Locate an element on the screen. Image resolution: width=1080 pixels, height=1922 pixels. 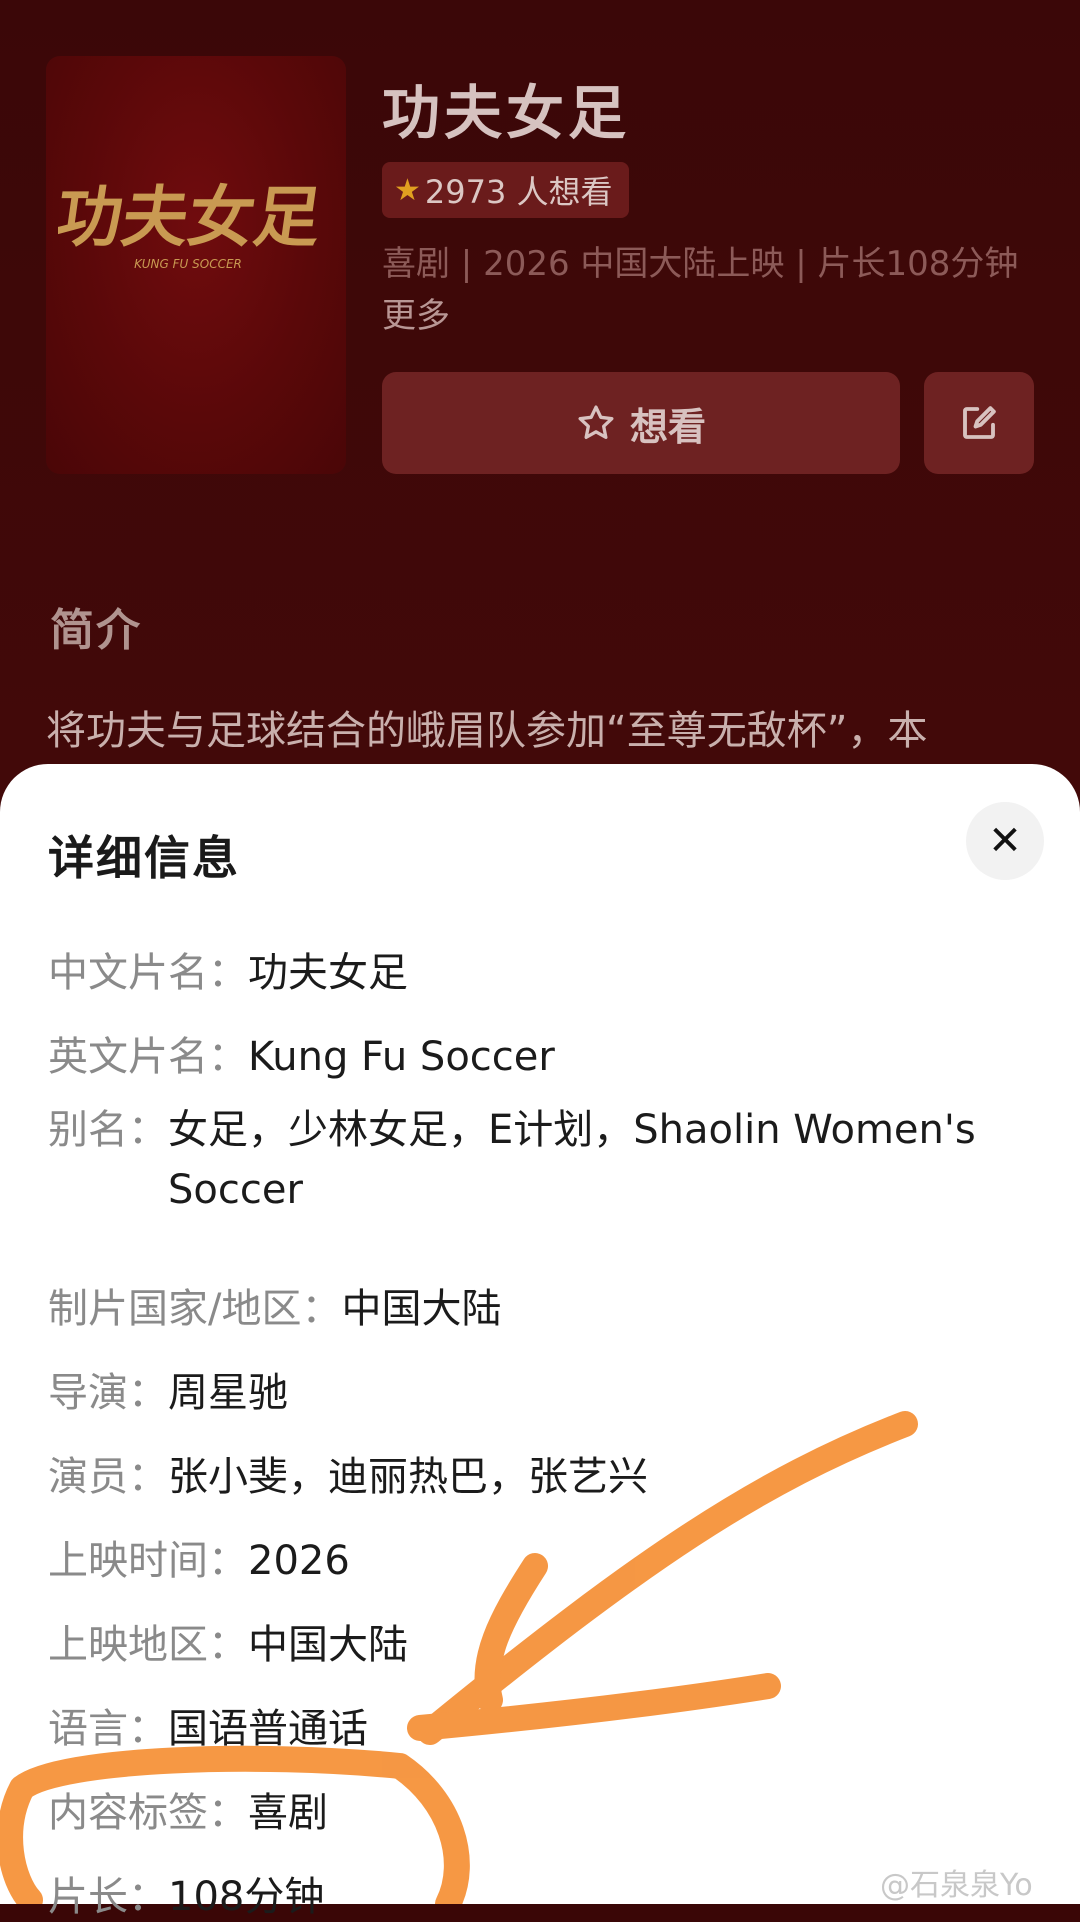
detail-row-tags: 内容标签：喜剧 is located at coordinates (188, 1809).